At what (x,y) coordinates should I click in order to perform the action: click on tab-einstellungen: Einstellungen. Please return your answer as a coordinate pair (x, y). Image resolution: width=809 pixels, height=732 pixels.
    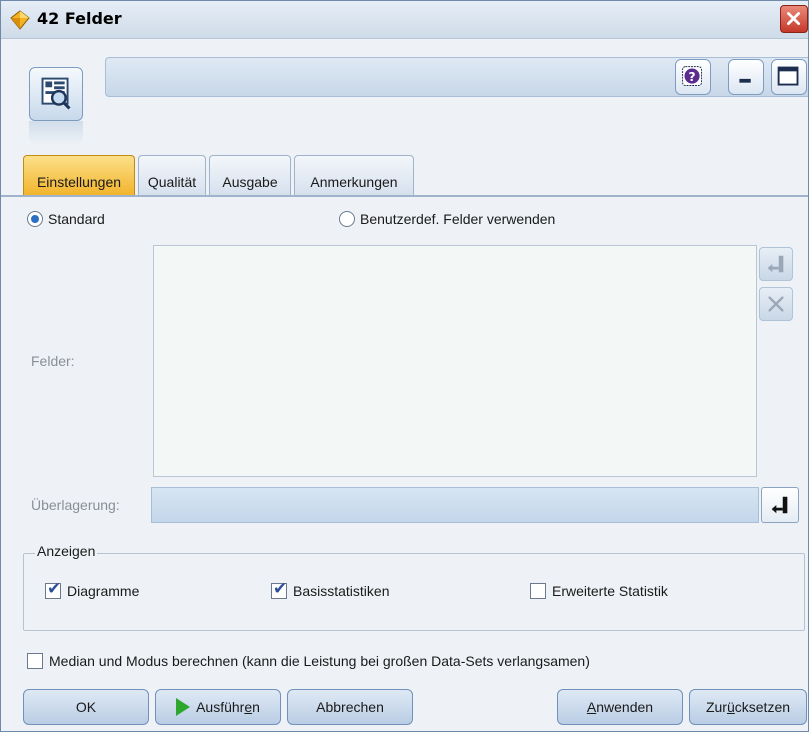
    Looking at the image, I should click on (79, 175).